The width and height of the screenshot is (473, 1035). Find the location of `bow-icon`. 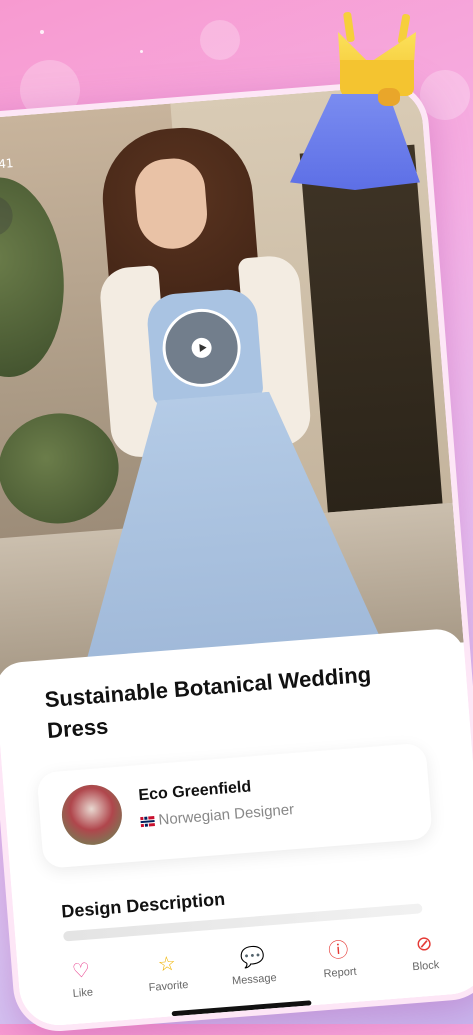

bow-icon is located at coordinates (389, 97).